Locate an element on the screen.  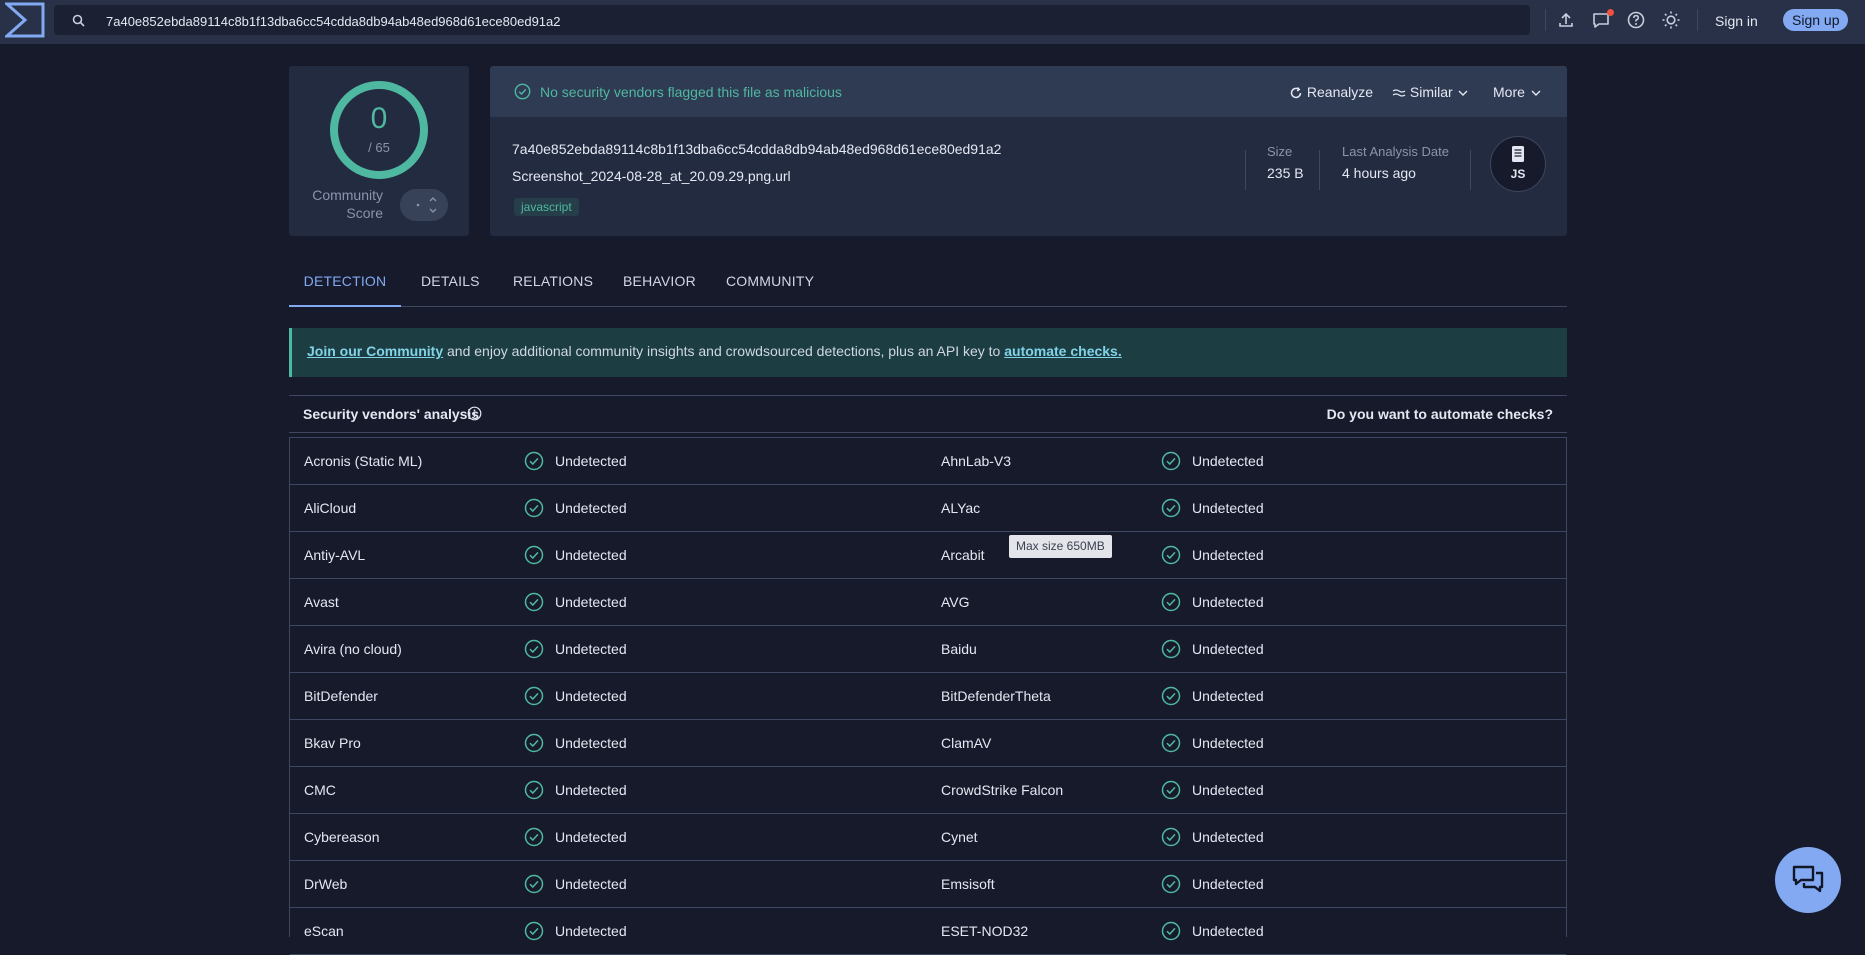
automate-checks-link: automate checks. is located at coordinates (1063, 351).